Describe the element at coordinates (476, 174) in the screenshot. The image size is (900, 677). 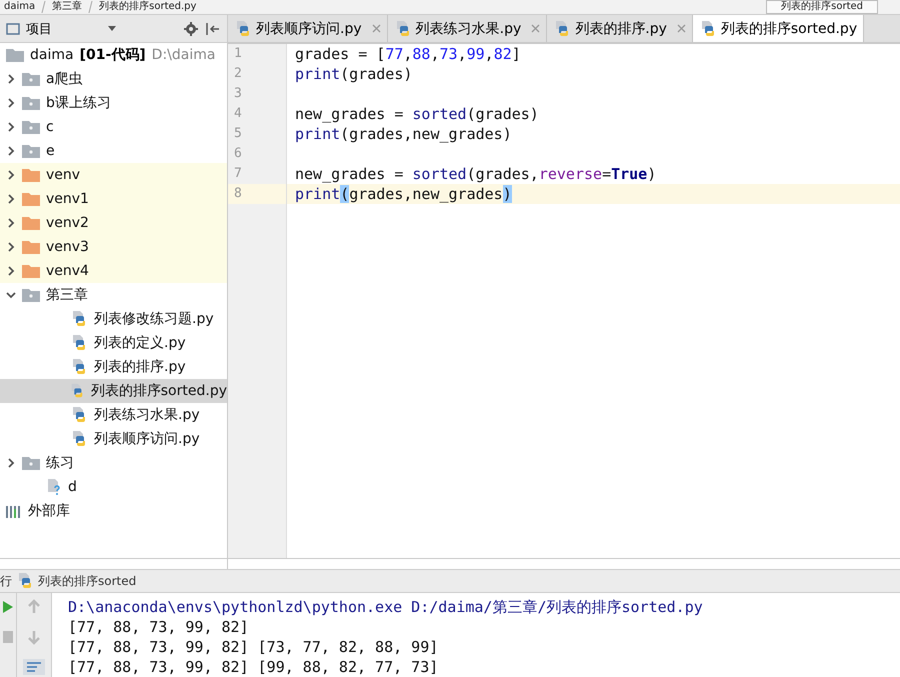
I see `code-line: new_grades = sorted(grades,reverse=True)` at that location.